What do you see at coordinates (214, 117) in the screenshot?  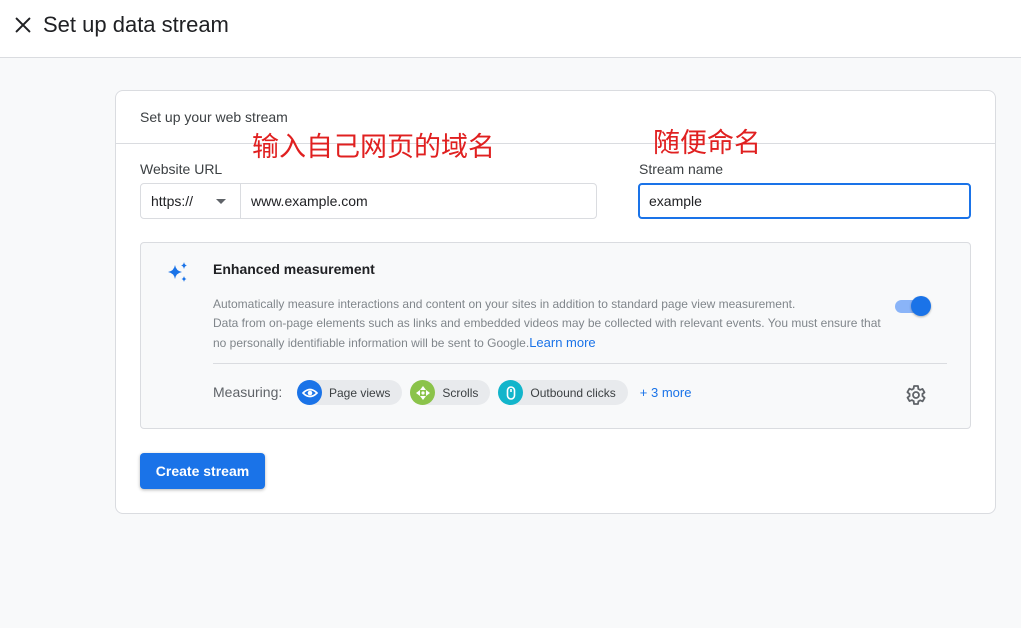 I see `card-header: Set up your web stream` at bounding box center [214, 117].